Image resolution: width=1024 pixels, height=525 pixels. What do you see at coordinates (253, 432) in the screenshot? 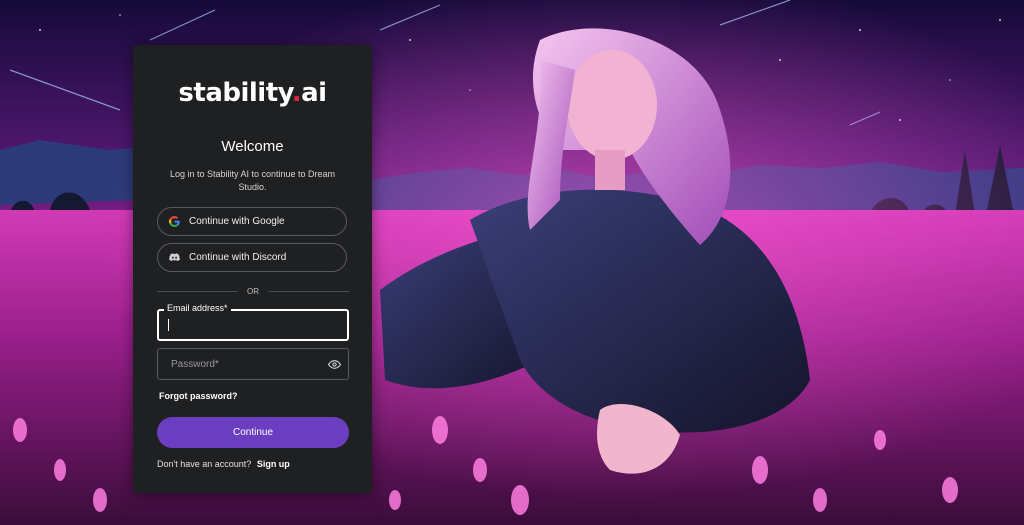
I see `continue-button: Continue` at bounding box center [253, 432].